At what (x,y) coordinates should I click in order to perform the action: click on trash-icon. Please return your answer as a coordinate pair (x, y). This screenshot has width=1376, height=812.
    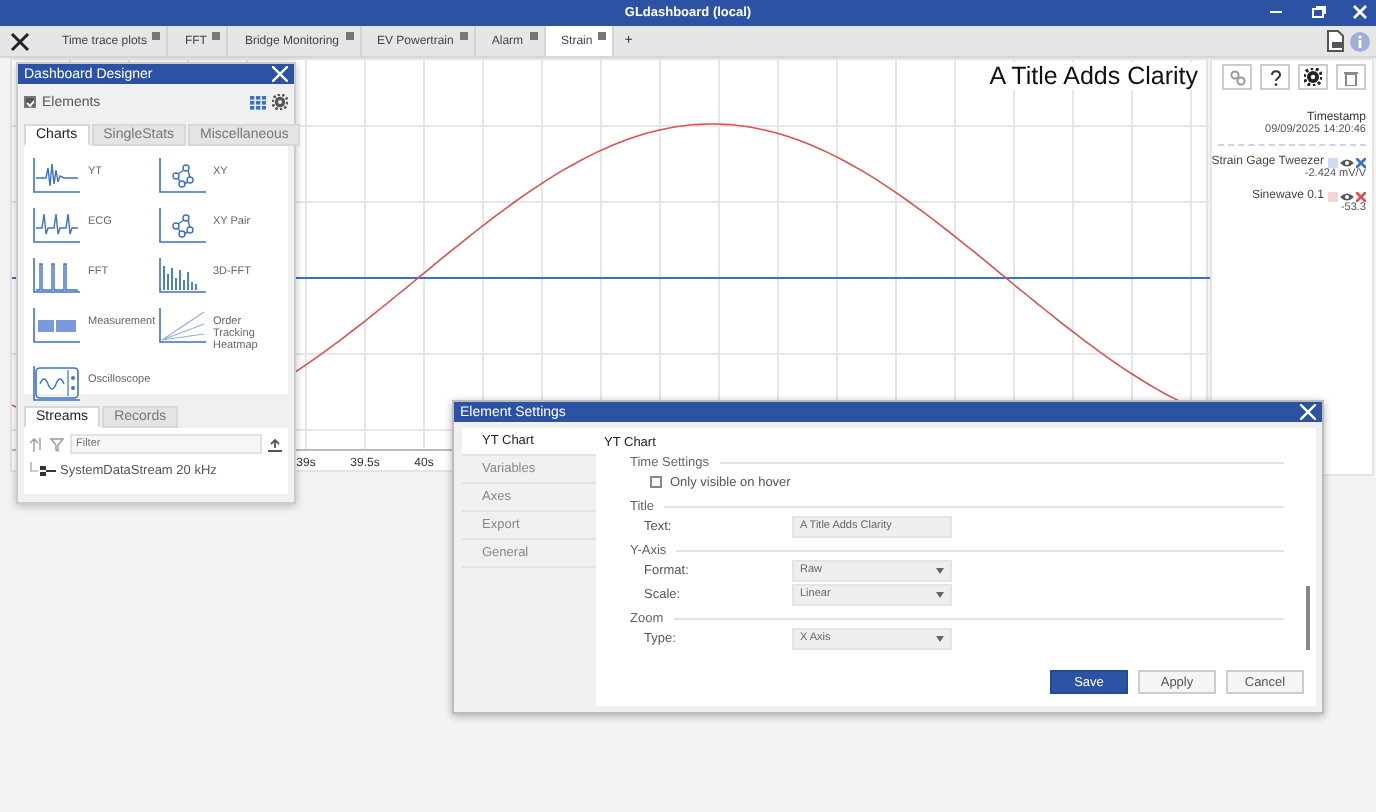
    Looking at the image, I should click on (1351, 77).